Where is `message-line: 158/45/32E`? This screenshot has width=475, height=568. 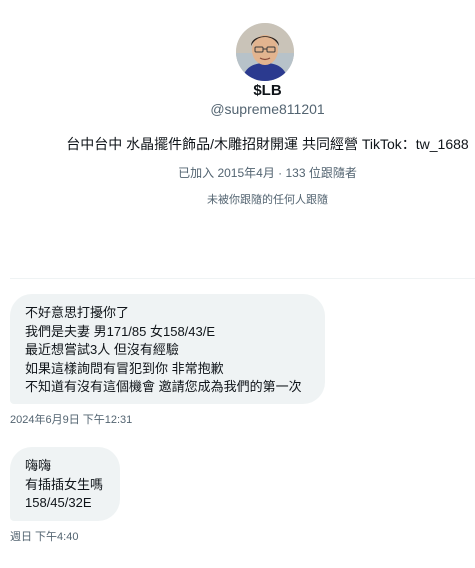
message-line: 158/45/32E is located at coordinates (58, 502).